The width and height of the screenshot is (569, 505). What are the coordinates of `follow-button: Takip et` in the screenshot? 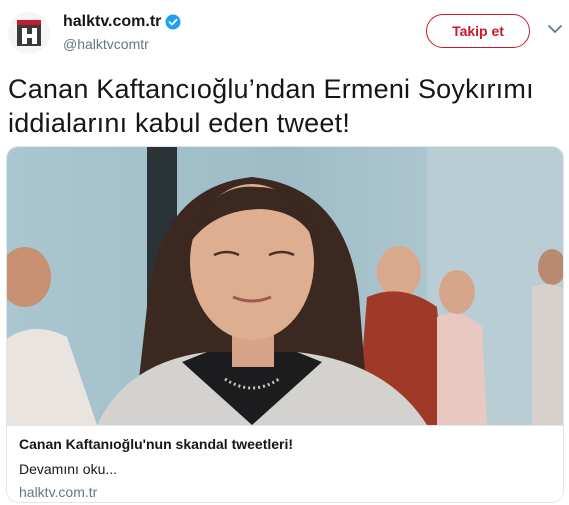 It's located at (478, 31).